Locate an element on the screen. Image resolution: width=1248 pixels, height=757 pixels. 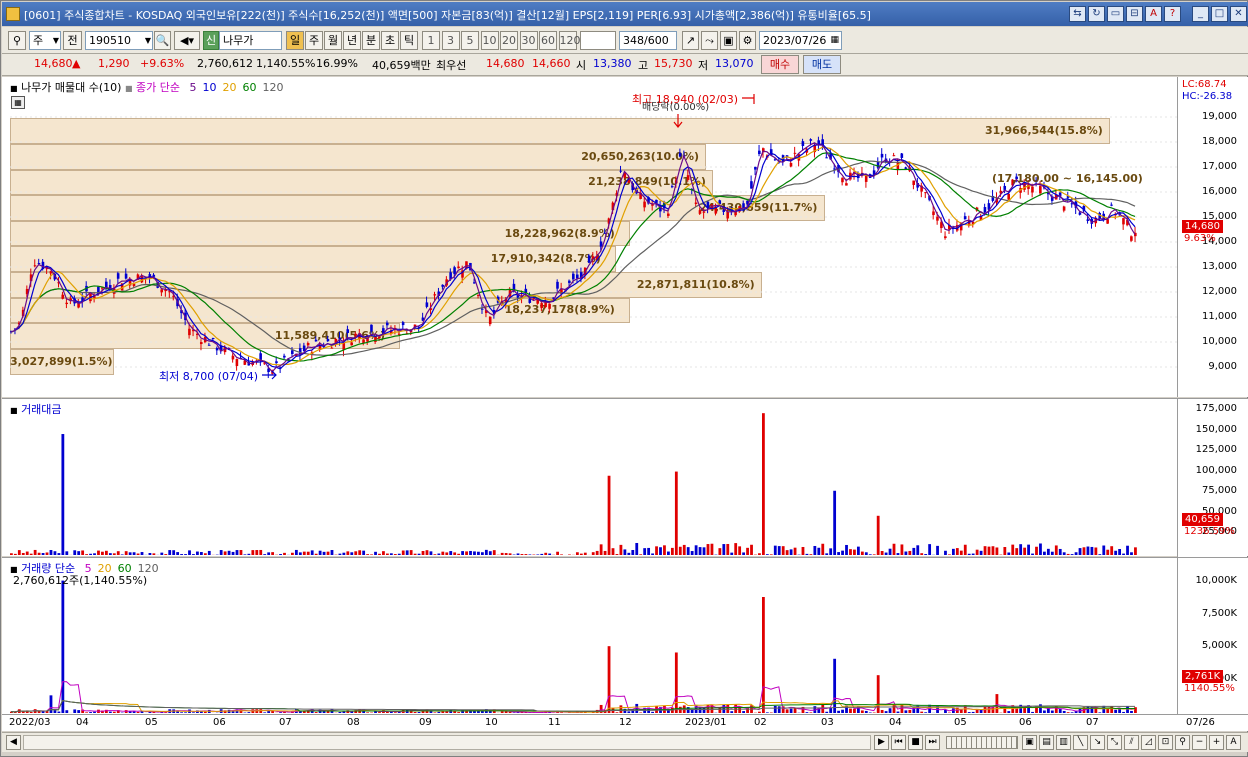
compare-icon: ⤳ is located at coordinates (709, 40).